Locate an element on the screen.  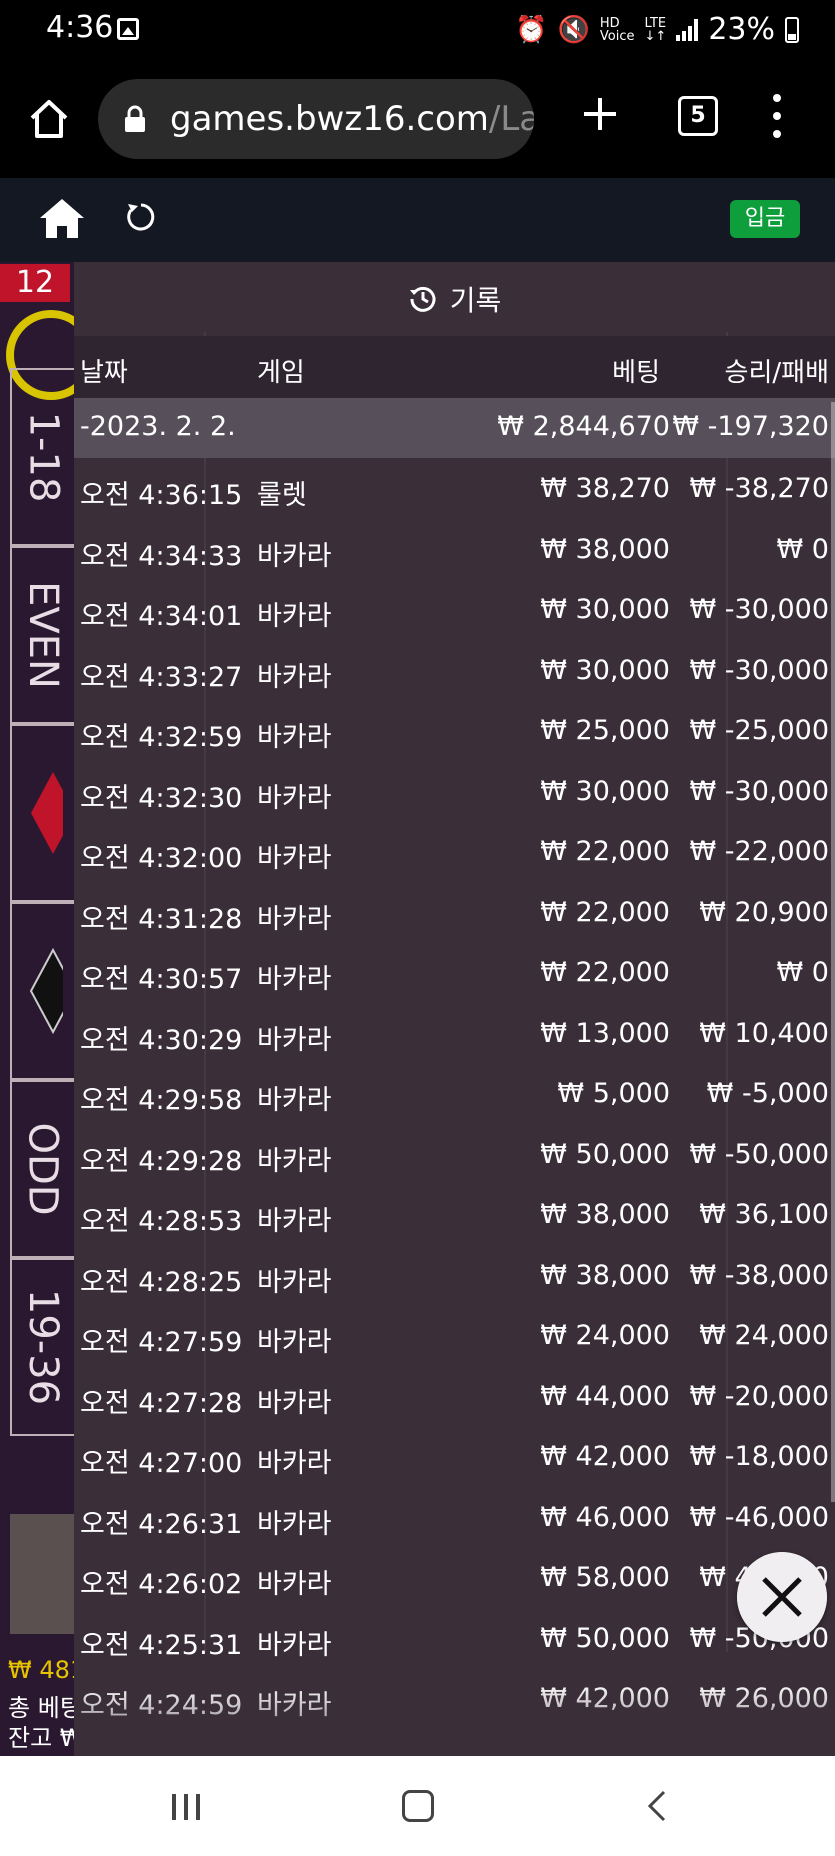
row-result: ₩ 20,900 is located at coordinates (764, 912).